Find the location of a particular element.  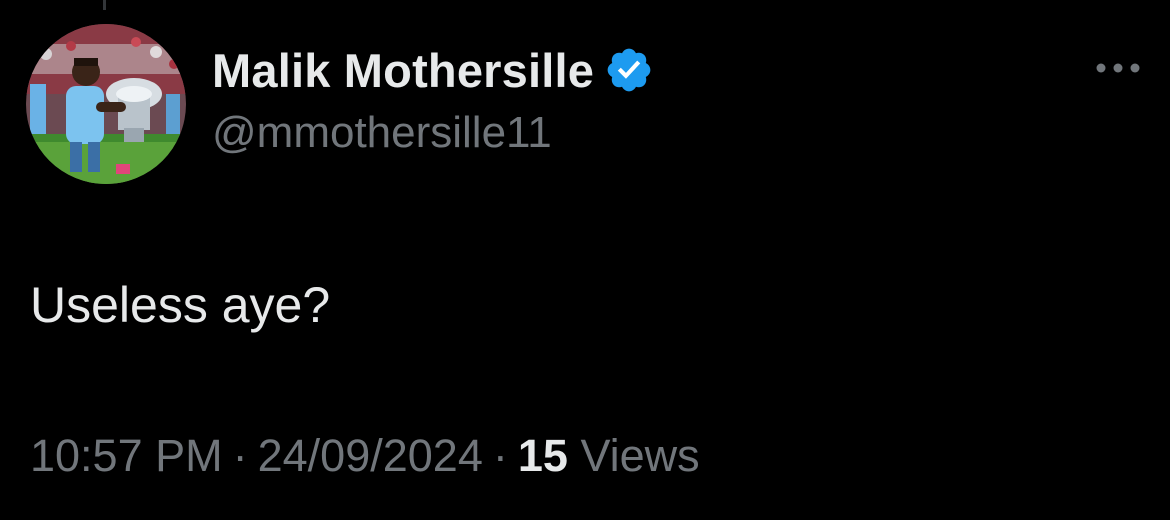

display-name: Malik Mothersille is located at coordinates (403, 70).